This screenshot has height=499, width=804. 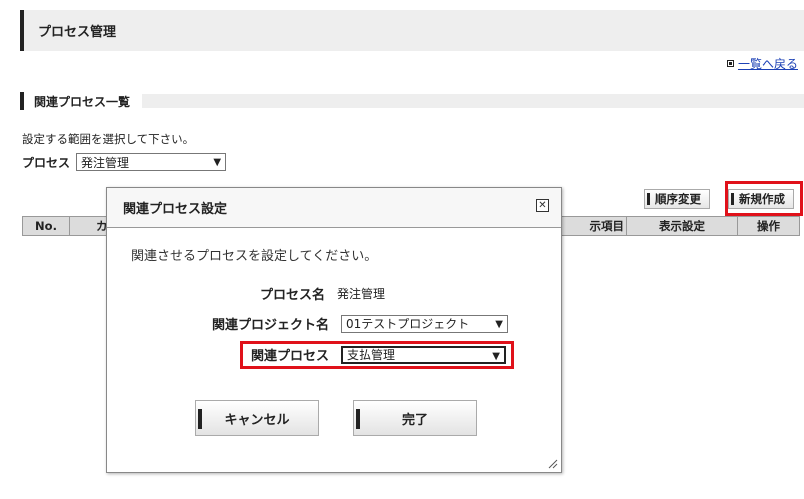 I want to click on instruction-text: 設定する範囲を選択して下さい。, so click(x=108, y=139).